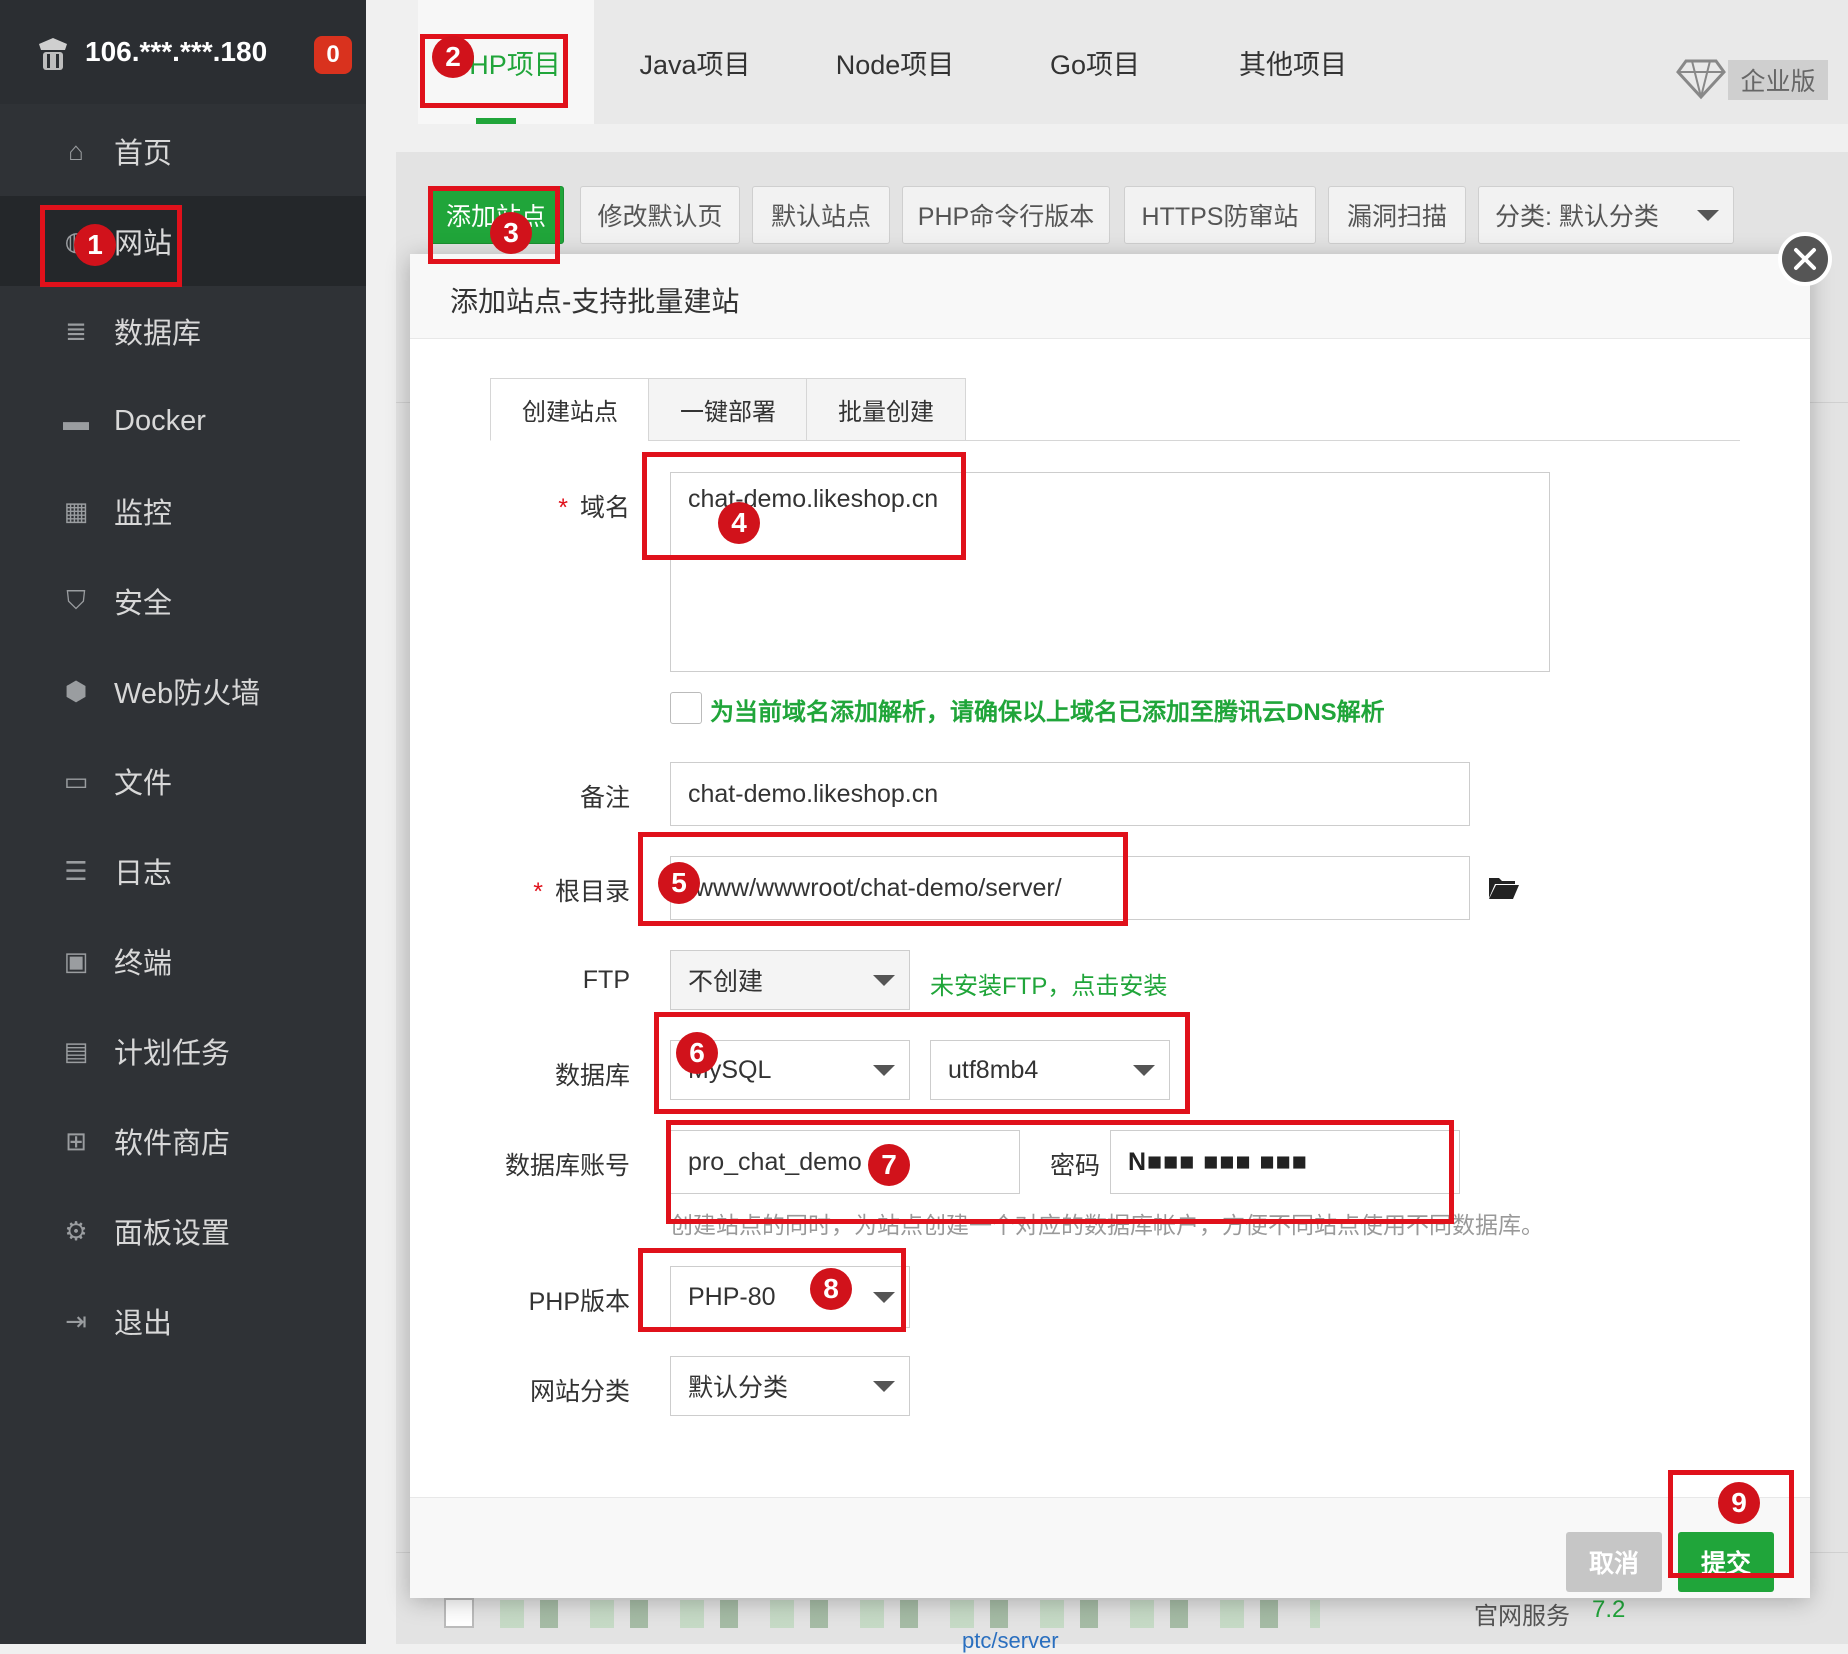  What do you see at coordinates (1110, 1547) in the screenshot?
I see `dialog-footer: 取消 提交` at bounding box center [1110, 1547].